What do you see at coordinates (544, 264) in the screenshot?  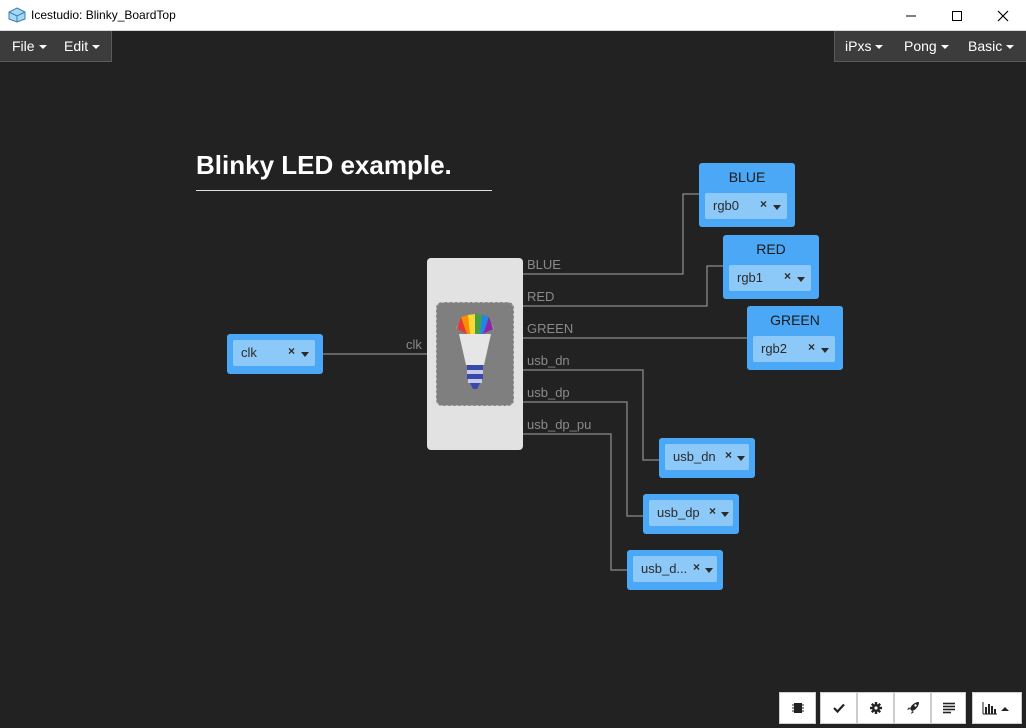 I see `port-label-blue: BLUE` at bounding box center [544, 264].